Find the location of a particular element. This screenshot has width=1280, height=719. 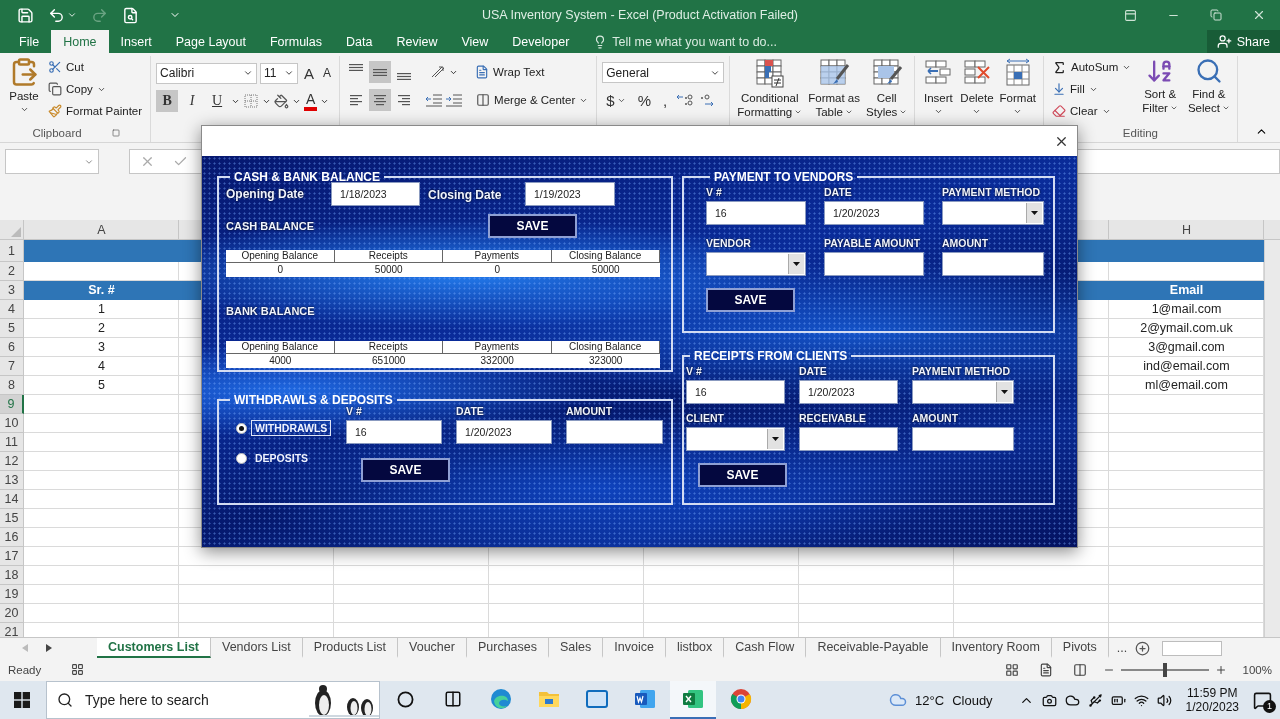

vertical-align-button is located at coordinates (380, 72).